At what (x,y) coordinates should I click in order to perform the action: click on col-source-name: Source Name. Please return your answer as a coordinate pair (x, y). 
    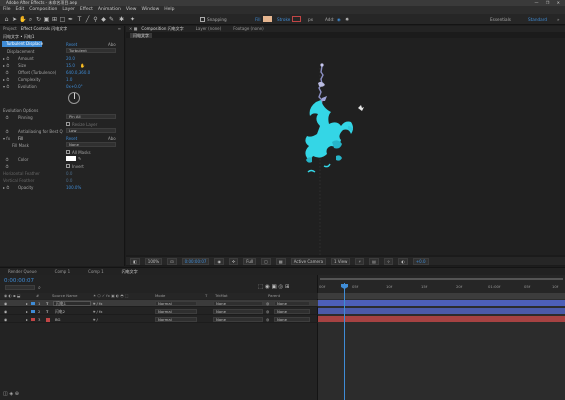
    Looking at the image, I should click on (64, 296).